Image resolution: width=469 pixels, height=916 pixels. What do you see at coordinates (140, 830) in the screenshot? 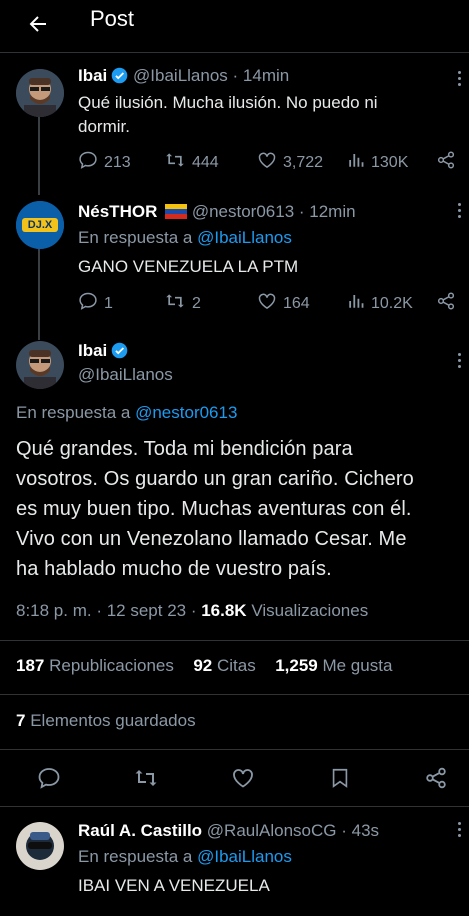
I see `author-name: Raúl A. Castillo` at bounding box center [140, 830].